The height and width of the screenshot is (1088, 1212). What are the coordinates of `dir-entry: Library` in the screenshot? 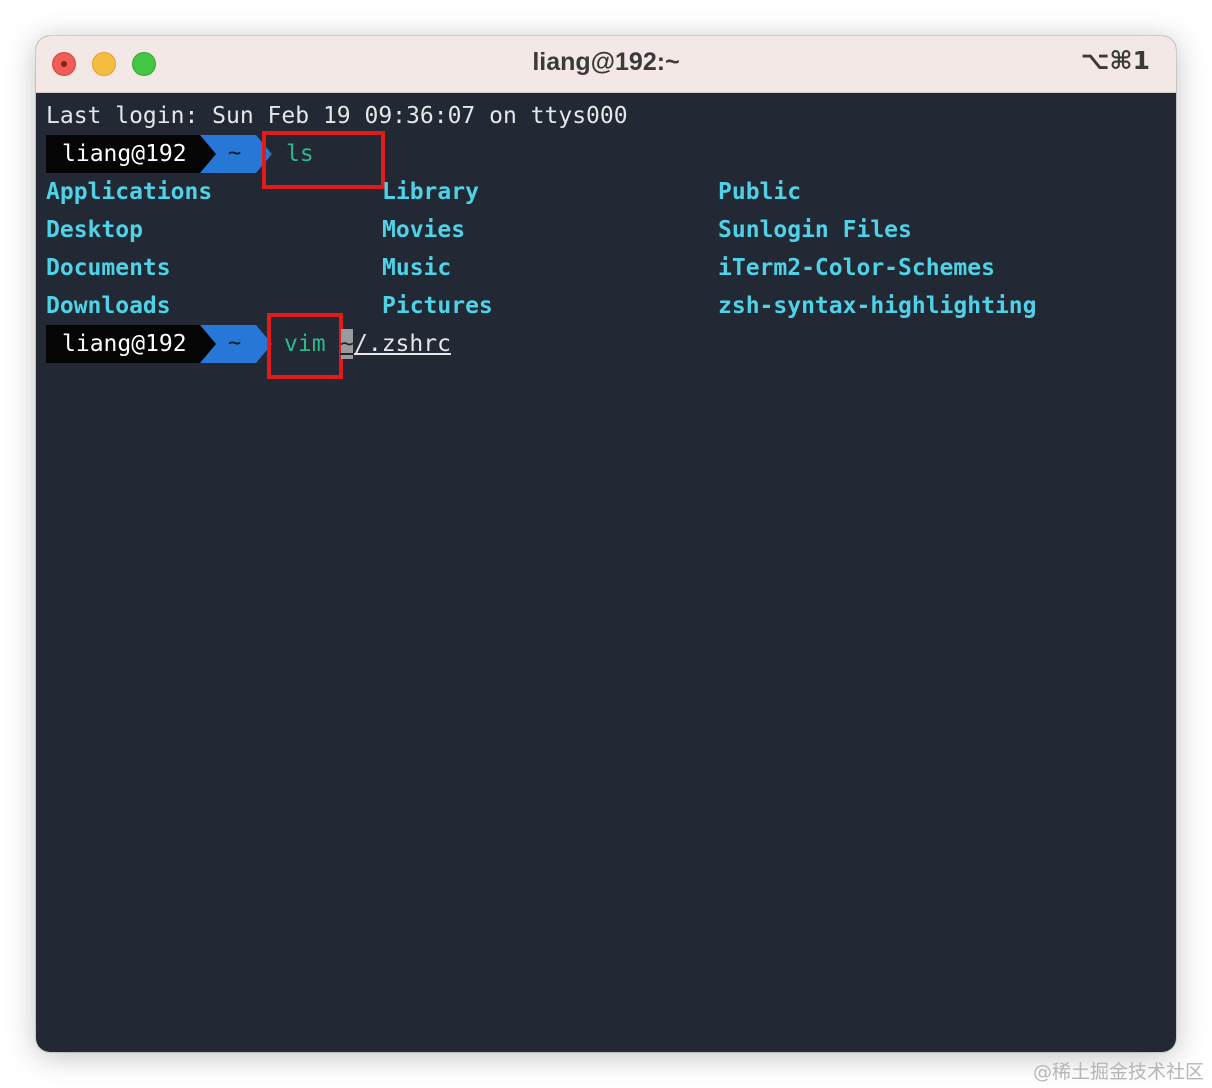 It's located at (430, 192).